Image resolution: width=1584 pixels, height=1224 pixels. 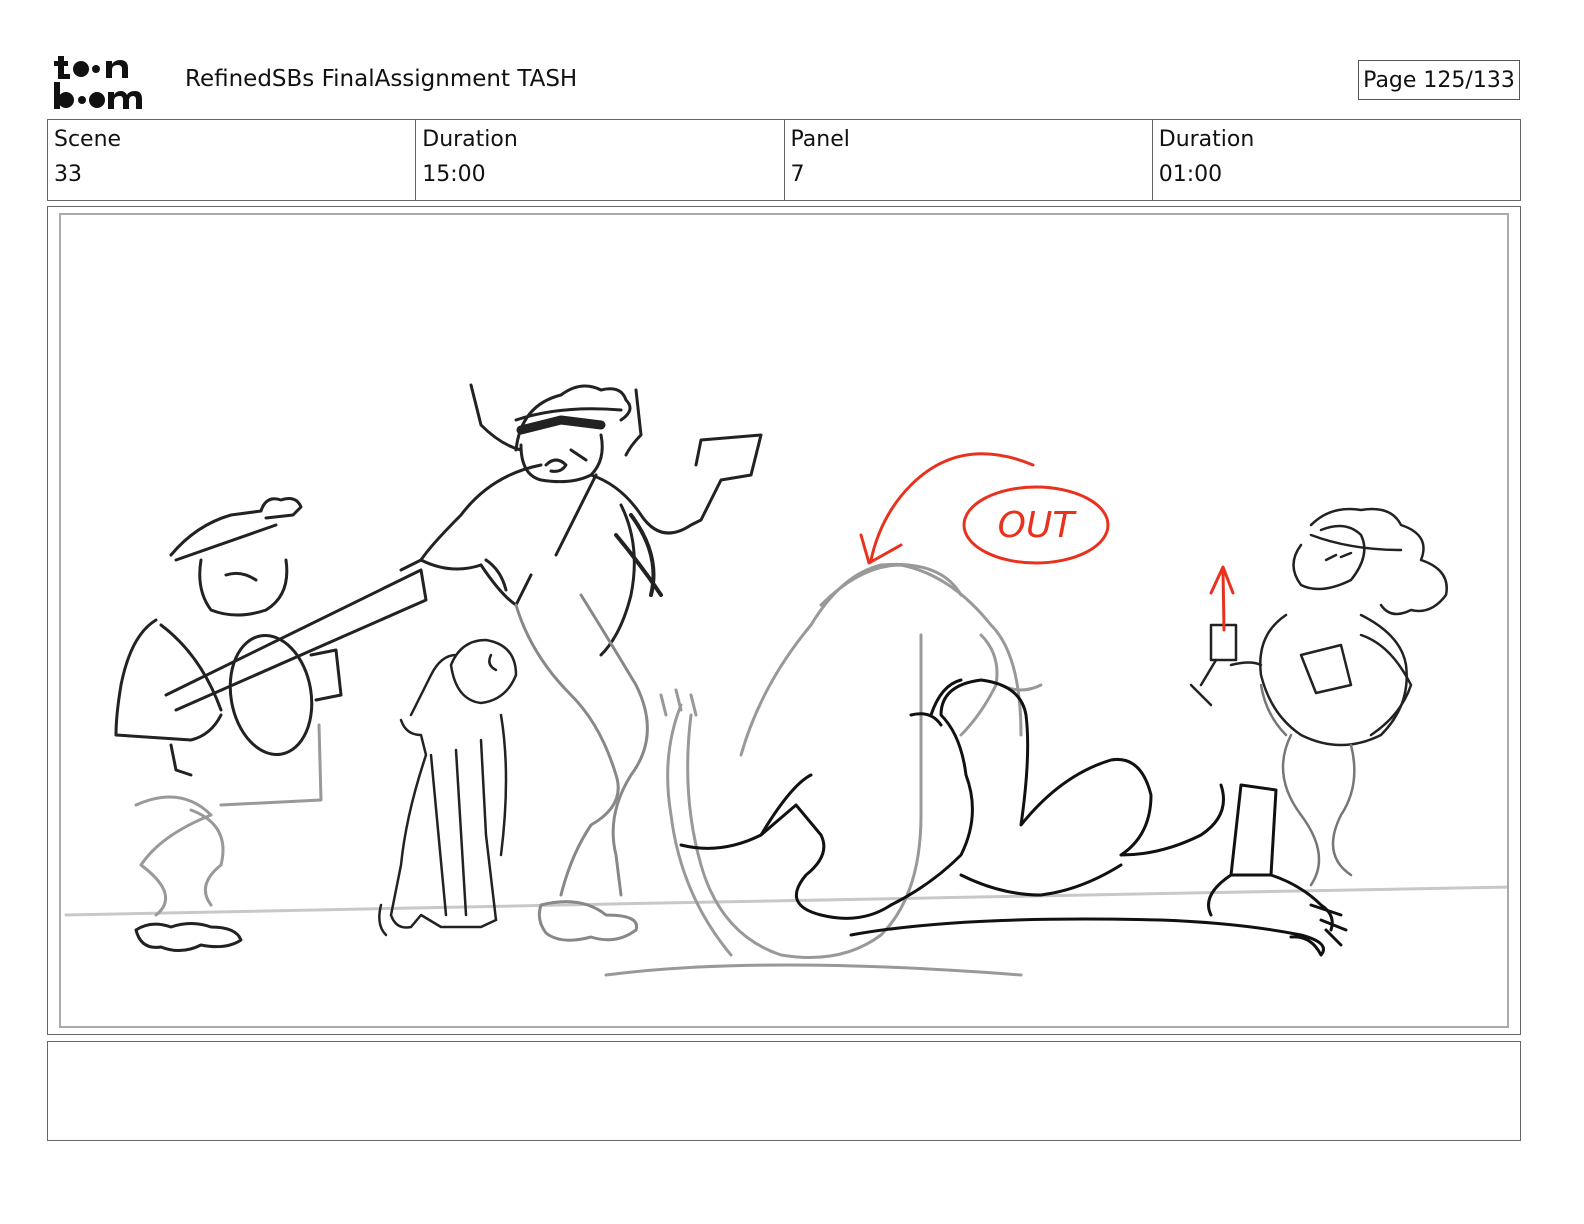 What do you see at coordinates (784, 1091) in the screenshot?
I see `panel-notes-box` at bounding box center [784, 1091].